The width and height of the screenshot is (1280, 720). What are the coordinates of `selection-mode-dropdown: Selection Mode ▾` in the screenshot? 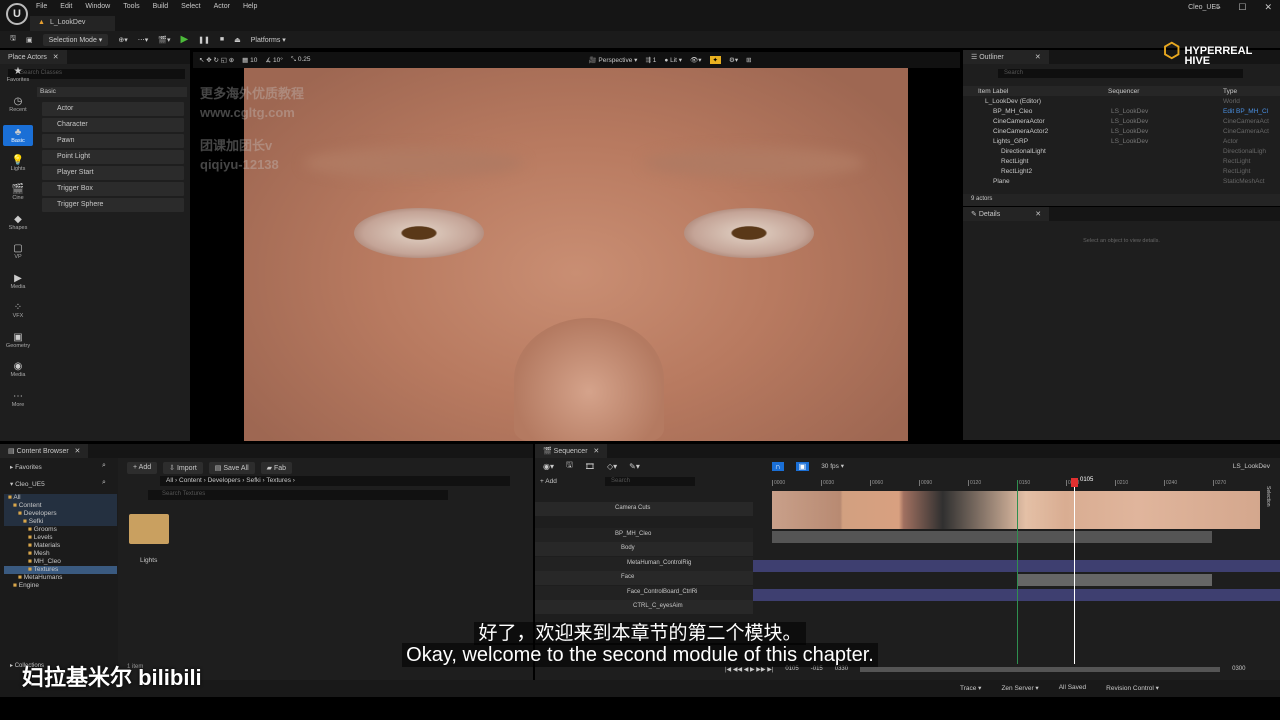 It's located at (75, 39).